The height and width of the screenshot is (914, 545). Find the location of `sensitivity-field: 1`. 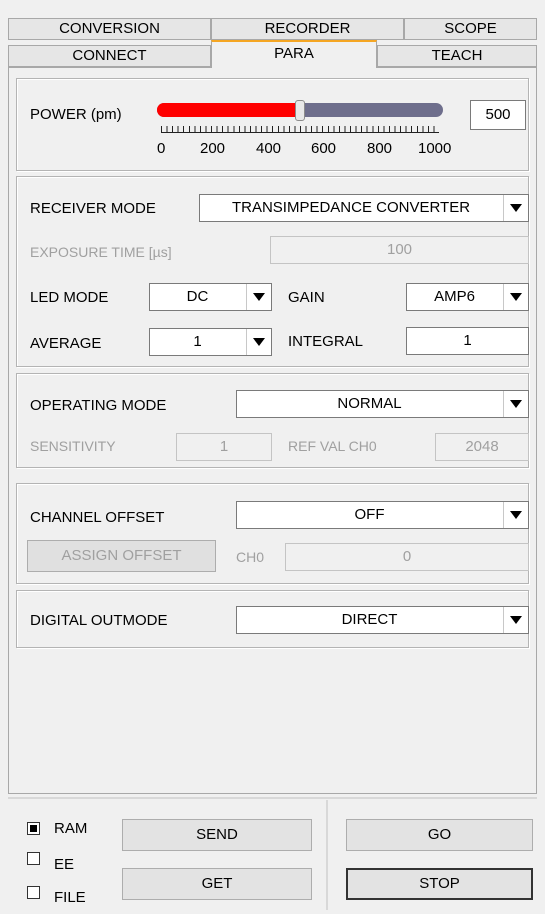

sensitivity-field: 1 is located at coordinates (224, 447).